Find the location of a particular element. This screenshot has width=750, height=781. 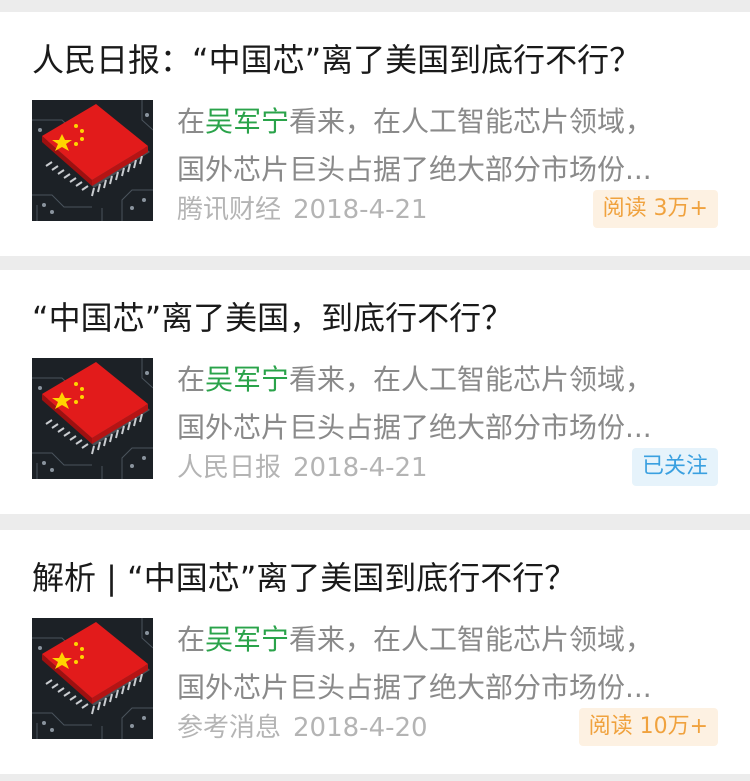

followed-badge: 已关注 is located at coordinates (674, 467).